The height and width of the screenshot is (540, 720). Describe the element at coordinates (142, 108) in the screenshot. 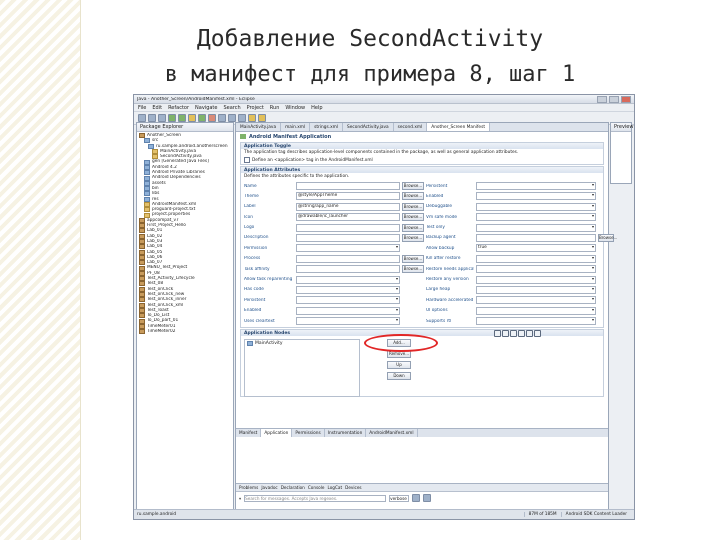

I see `menu-item-file: File` at that location.